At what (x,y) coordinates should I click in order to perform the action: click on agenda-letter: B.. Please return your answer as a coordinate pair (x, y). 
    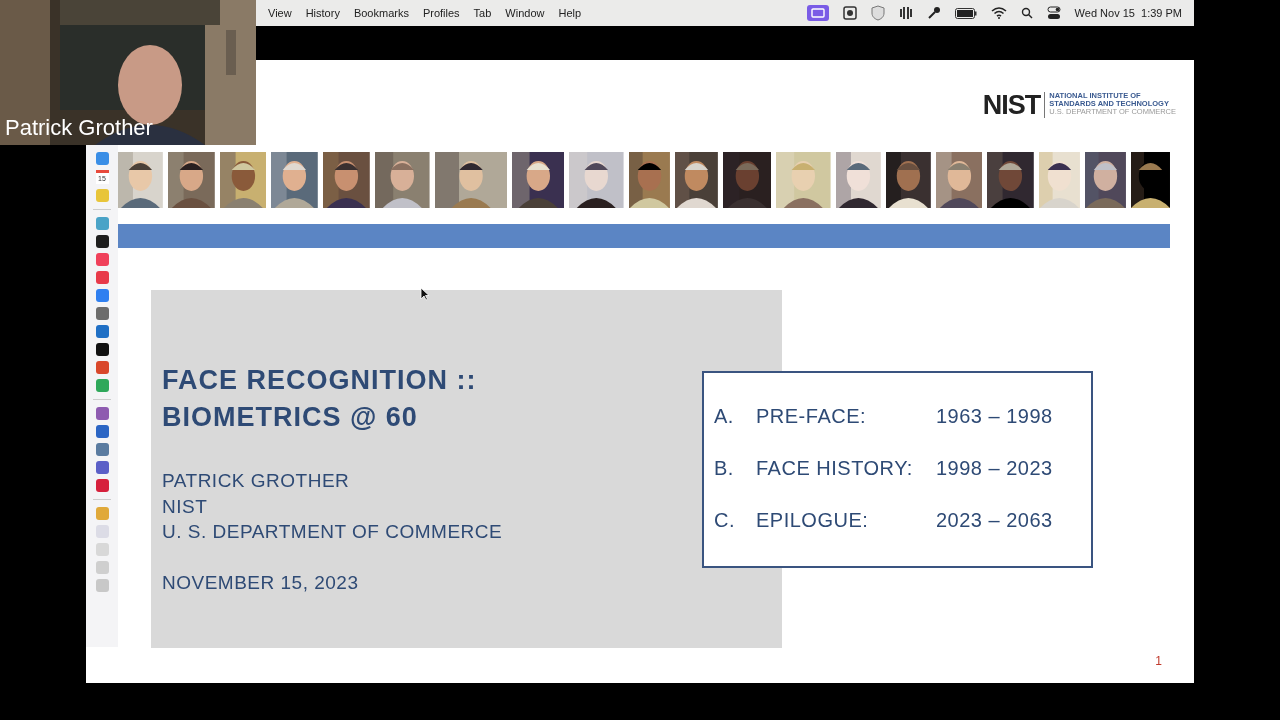
    Looking at the image, I should click on (724, 468).